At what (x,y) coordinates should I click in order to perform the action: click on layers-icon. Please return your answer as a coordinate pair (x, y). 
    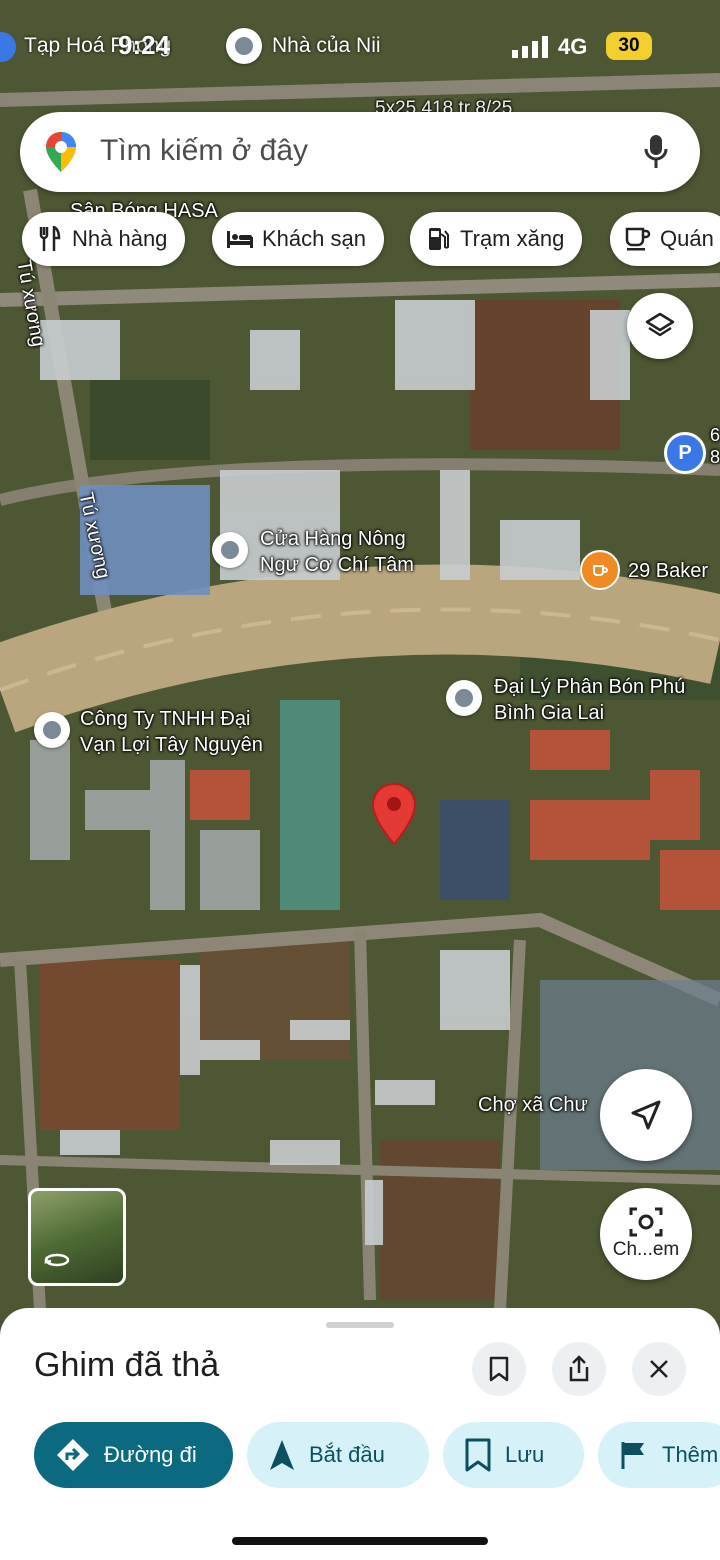
    Looking at the image, I should click on (660, 324).